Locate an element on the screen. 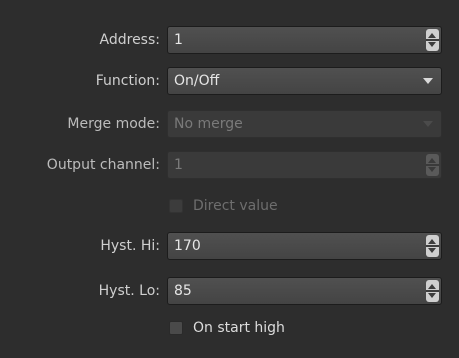  hyst-hi-row: Hyst. Hi: 170 is located at coordinates (229, 246).